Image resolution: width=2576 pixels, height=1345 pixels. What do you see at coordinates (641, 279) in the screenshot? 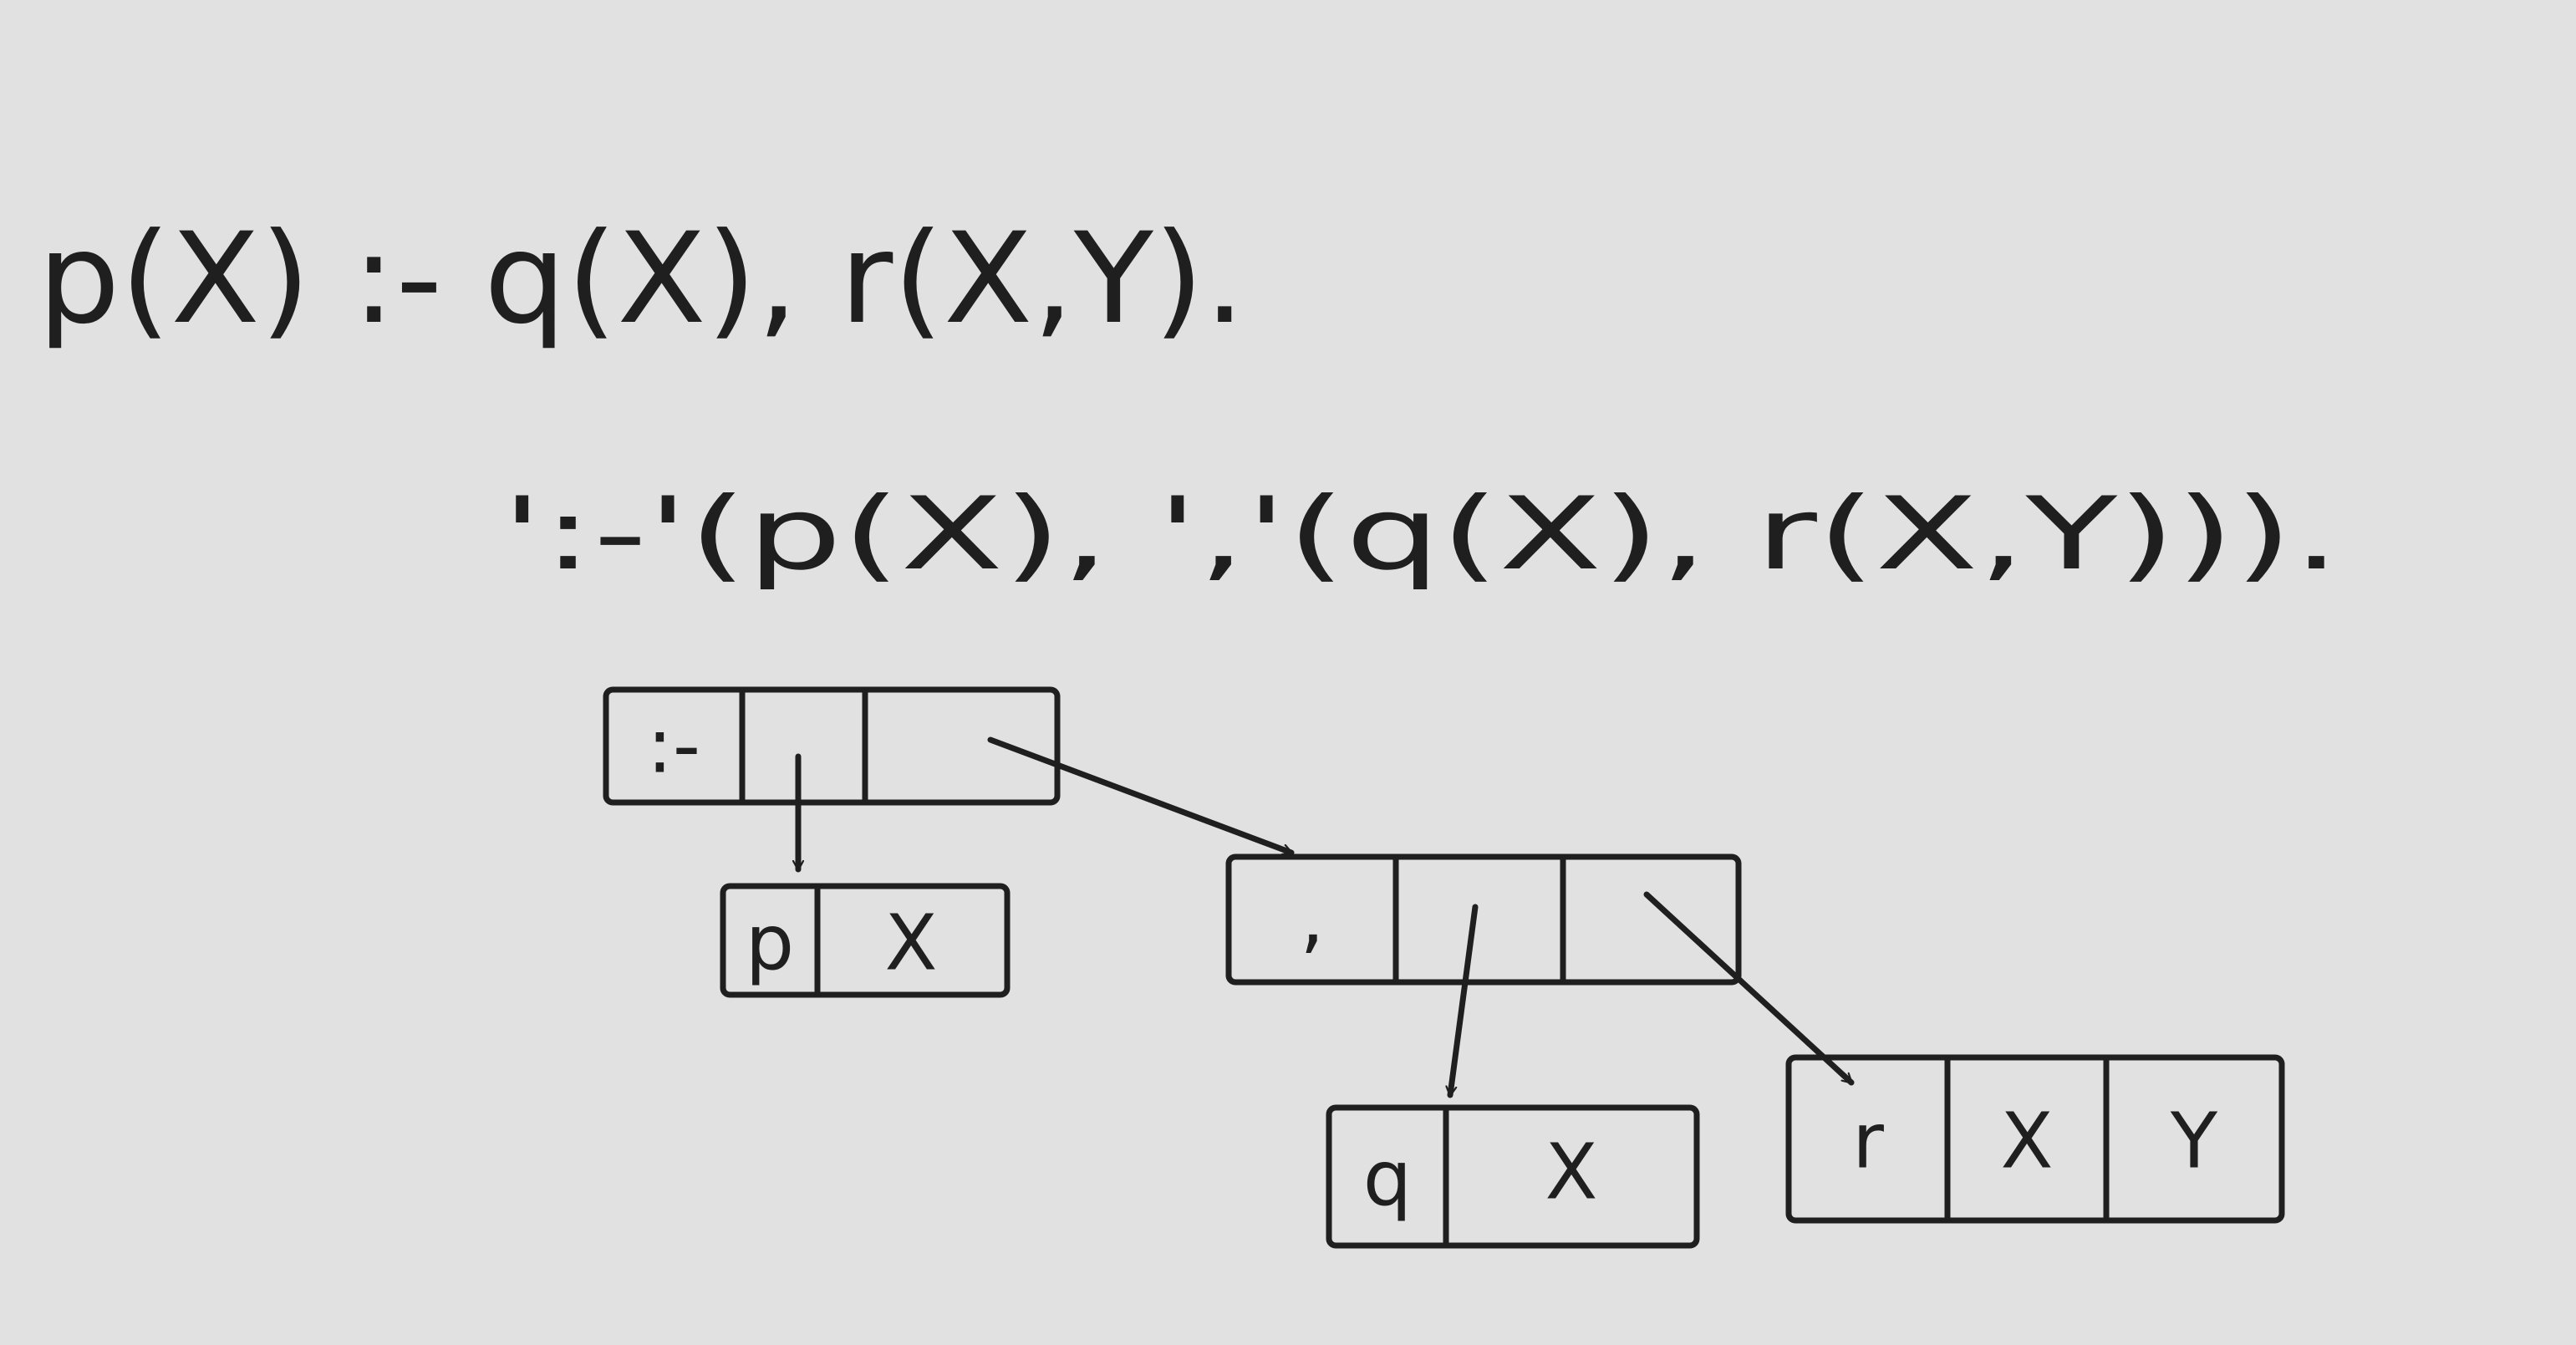
I see `prolog-clause: p(X) :- q(X), r(X,Y).` at bounding box center [641, 279].